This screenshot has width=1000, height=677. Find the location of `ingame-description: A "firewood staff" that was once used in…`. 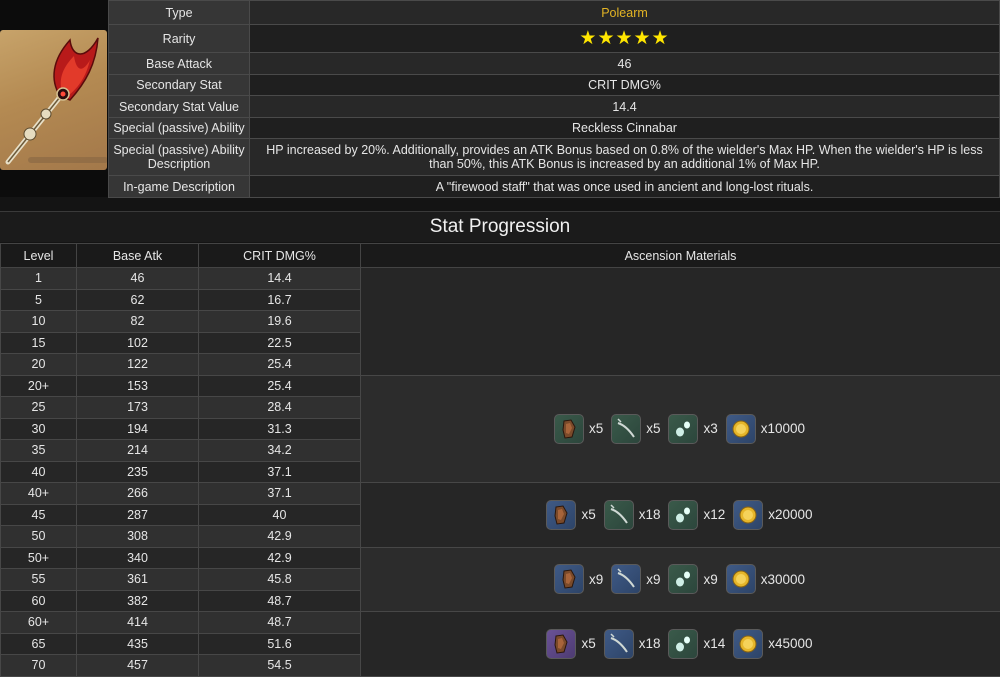

ingame-description: A "firewood staff" that was once used in… is located at coordinates (625, 187).